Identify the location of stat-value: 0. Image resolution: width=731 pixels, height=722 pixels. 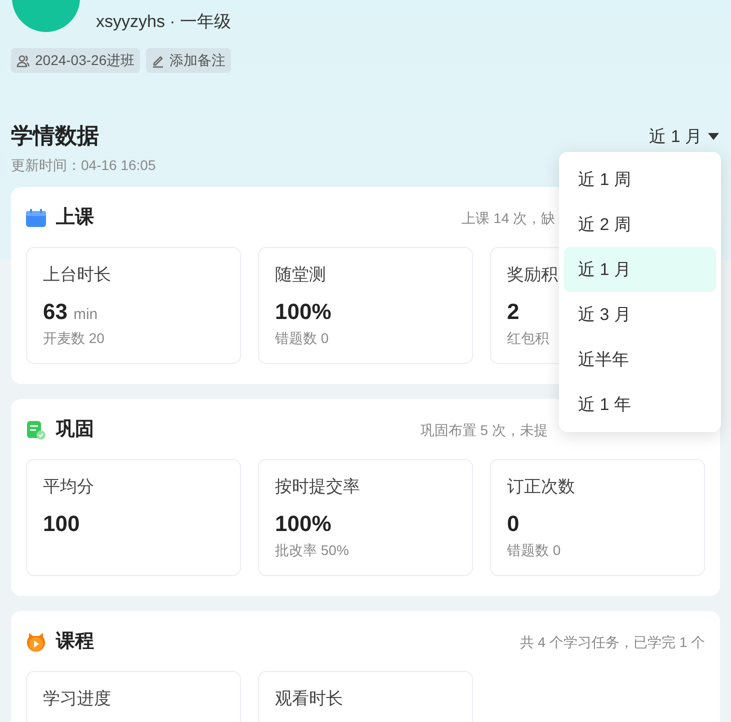
(513, 524).